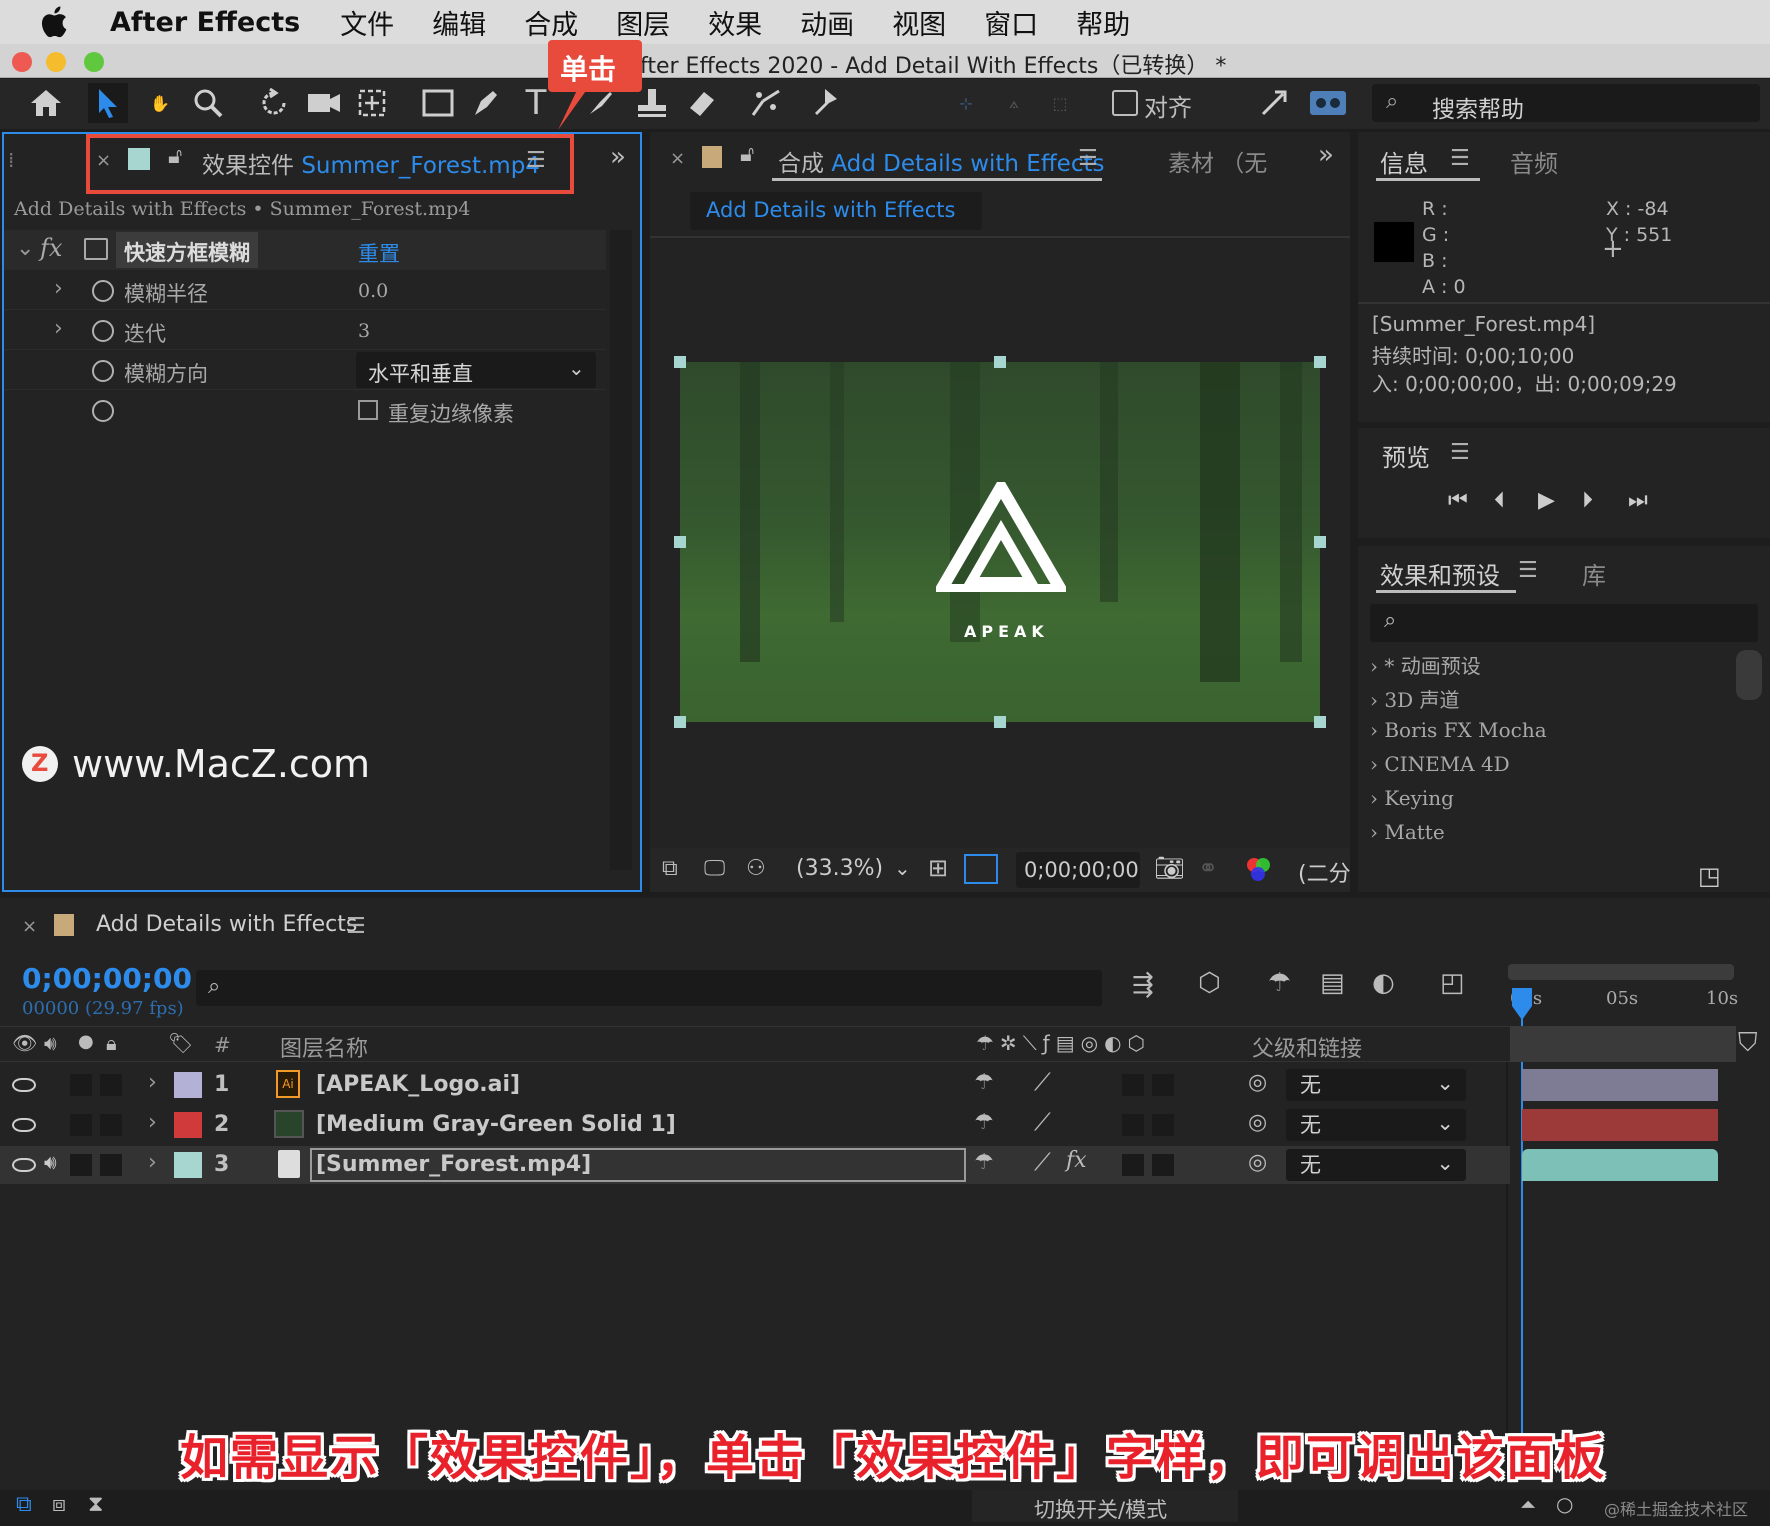 This screenshot has width=1770, height=1526. I want to click on list-item: › 3D 声道, so click(1414, 698).